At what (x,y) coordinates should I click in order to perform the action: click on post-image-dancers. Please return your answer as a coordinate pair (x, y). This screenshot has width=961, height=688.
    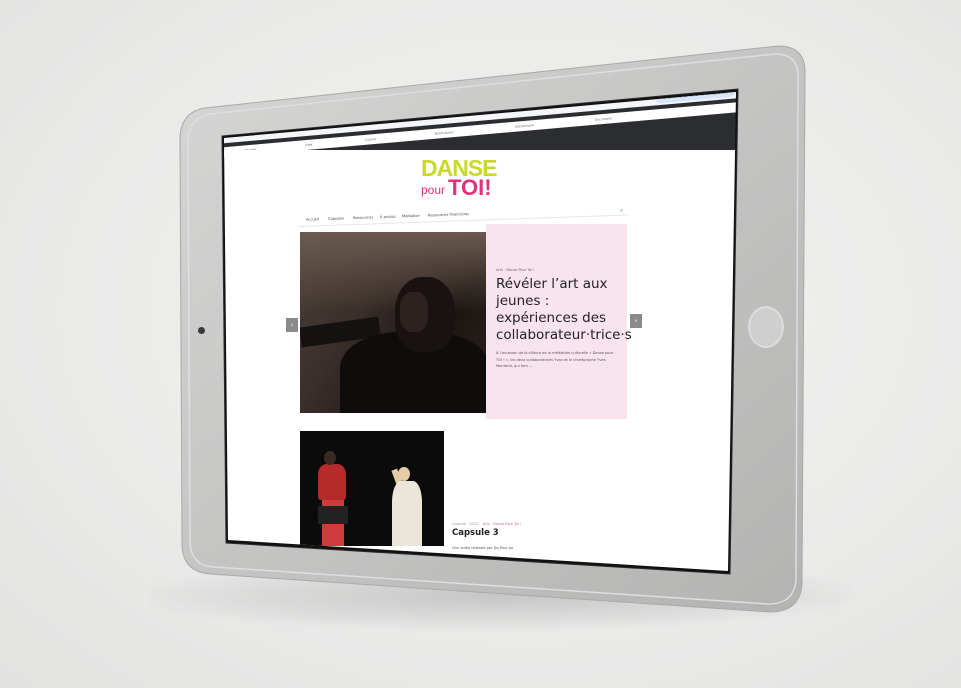
    Looking at the image, I should click on (372, 488).